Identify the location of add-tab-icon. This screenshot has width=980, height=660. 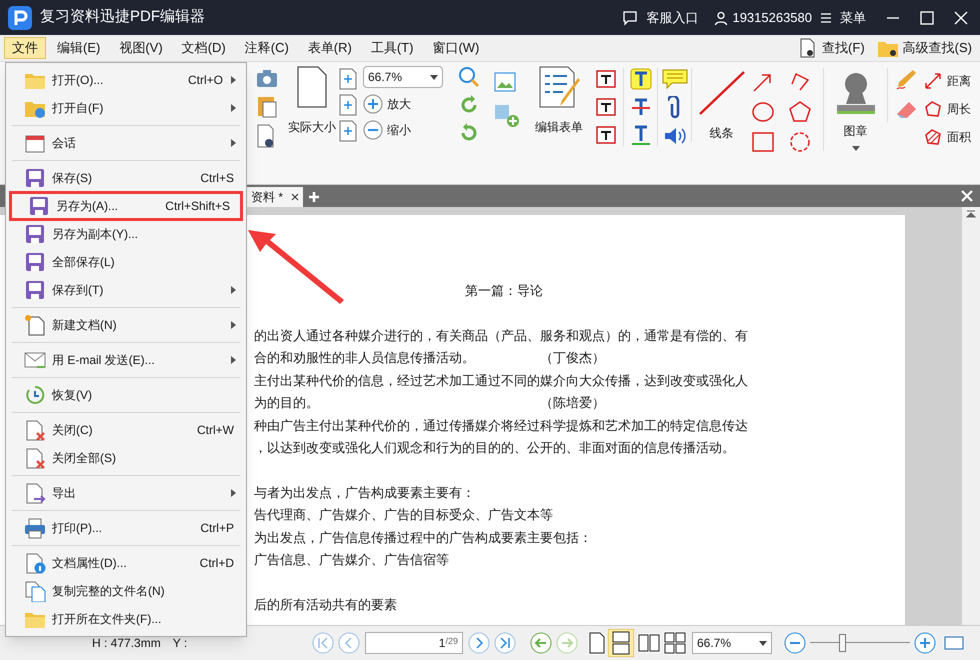
(314, 197).